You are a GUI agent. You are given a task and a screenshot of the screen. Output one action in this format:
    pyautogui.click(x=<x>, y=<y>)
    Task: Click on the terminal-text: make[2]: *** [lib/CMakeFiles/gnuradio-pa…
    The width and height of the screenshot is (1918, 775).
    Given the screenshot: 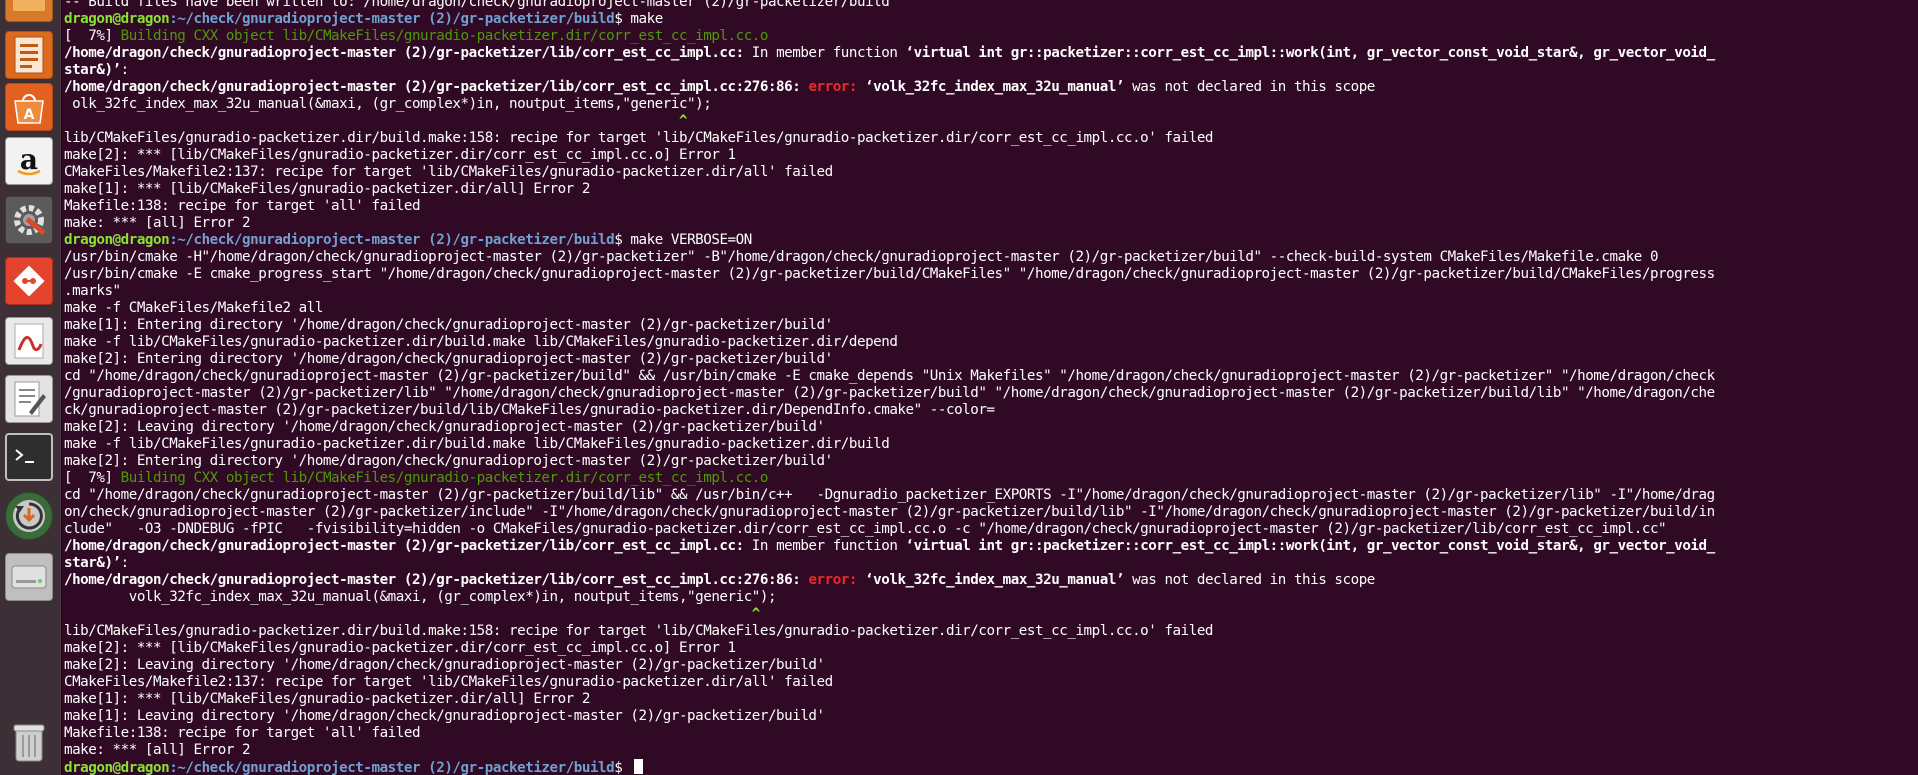 What is the action you would take?
    pyautogui.click(x=400, y=648)
    